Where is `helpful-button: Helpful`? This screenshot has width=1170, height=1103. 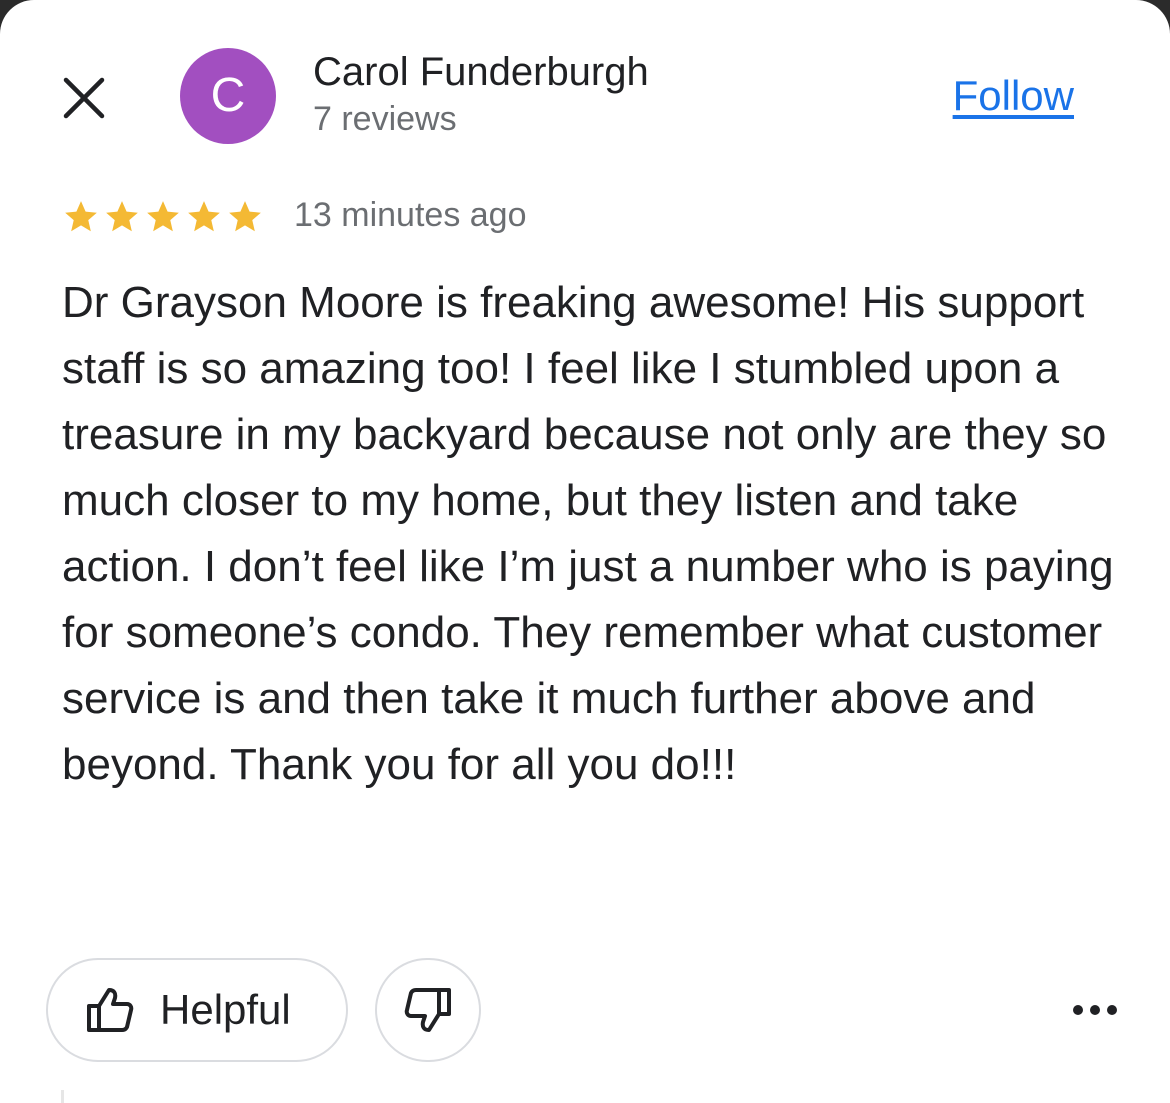 helpful-button: Helpful is located at coordinates (197, 1010).